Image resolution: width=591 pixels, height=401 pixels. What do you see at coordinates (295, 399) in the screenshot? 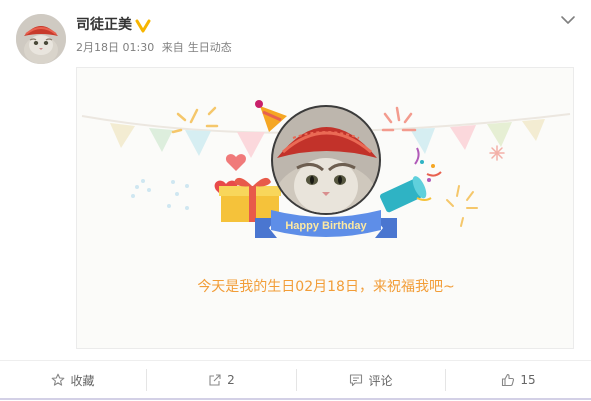
I see `bottom-border` at bounding box center [295, 399].